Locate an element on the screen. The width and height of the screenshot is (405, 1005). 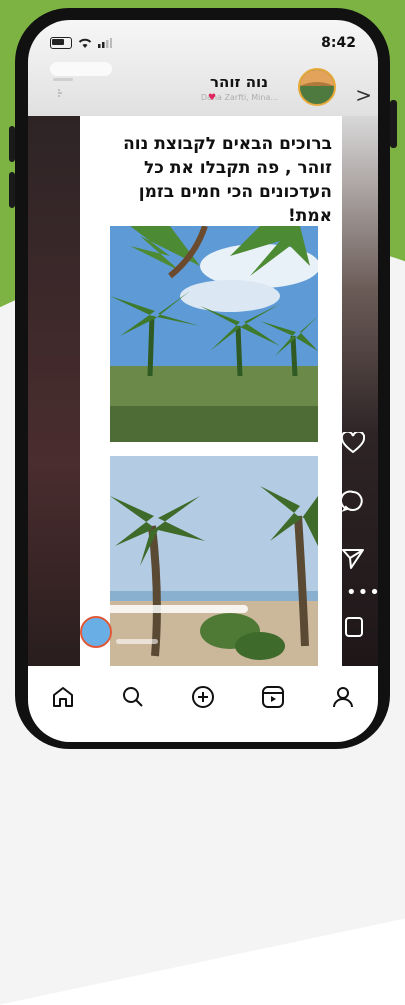
mic-icon is located at coordinates (60, 93).